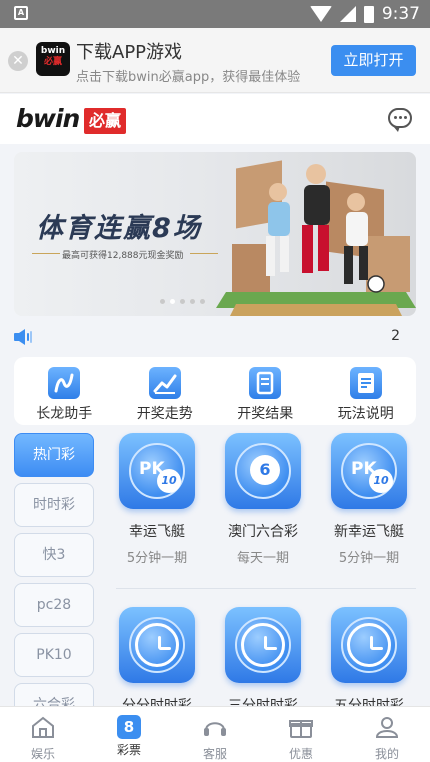  Describe the element at coordinates (129, 52) in the screenshot. I see `download-title: 下载APP游戏` at that location.